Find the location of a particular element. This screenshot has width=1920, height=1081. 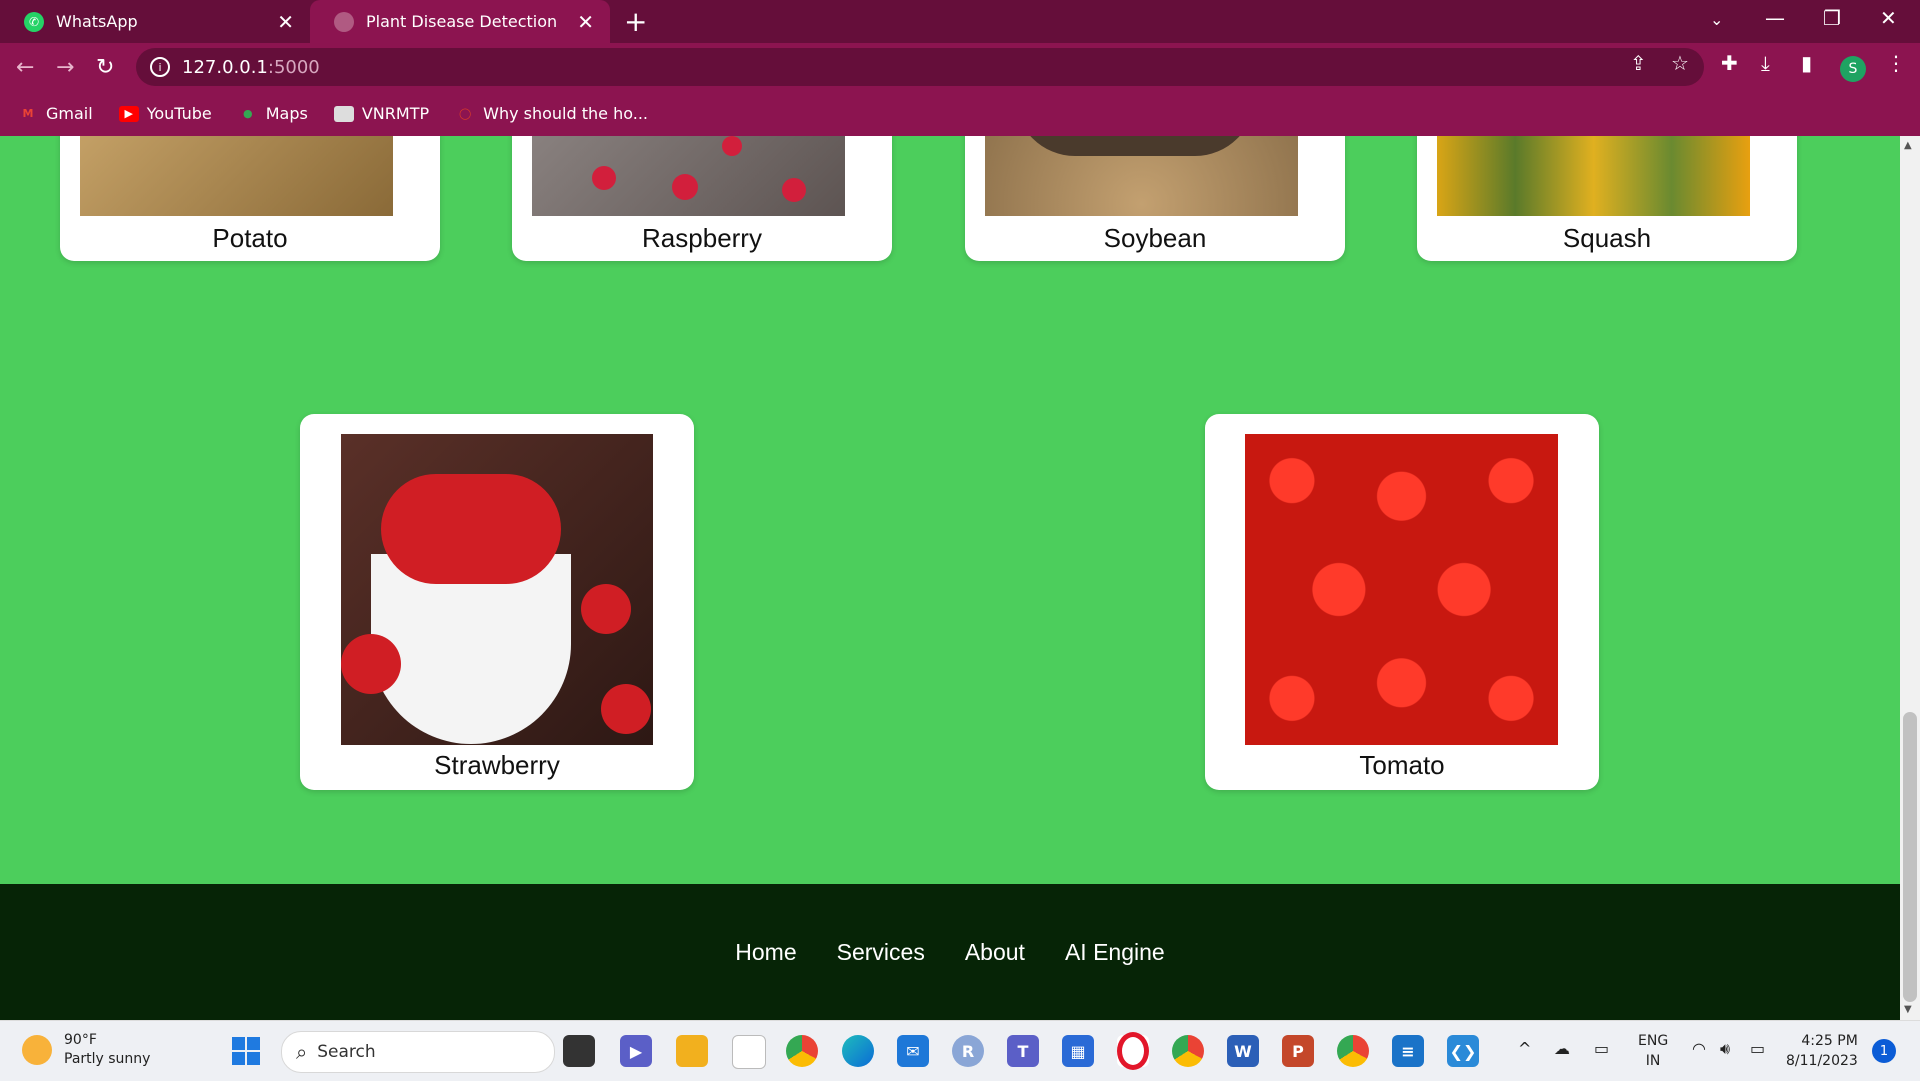

menu-icon: ⋮ is located at coordinates (1896, 63).